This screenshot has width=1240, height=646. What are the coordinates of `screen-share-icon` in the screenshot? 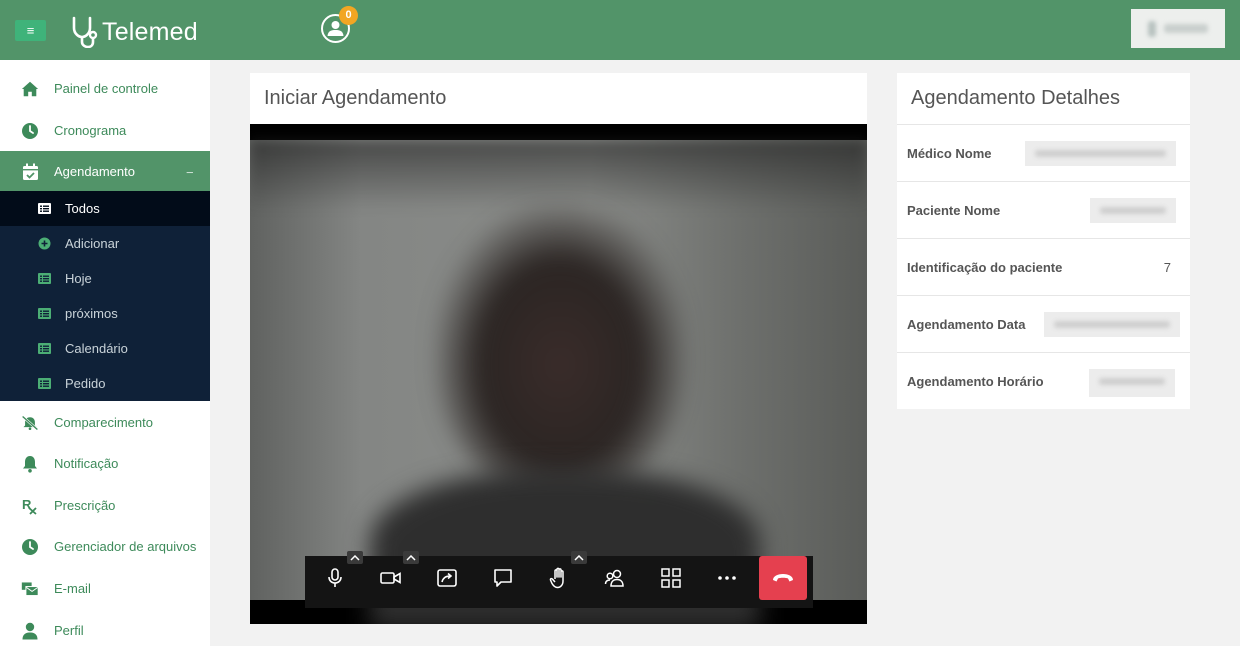 It's located at (447, 578).